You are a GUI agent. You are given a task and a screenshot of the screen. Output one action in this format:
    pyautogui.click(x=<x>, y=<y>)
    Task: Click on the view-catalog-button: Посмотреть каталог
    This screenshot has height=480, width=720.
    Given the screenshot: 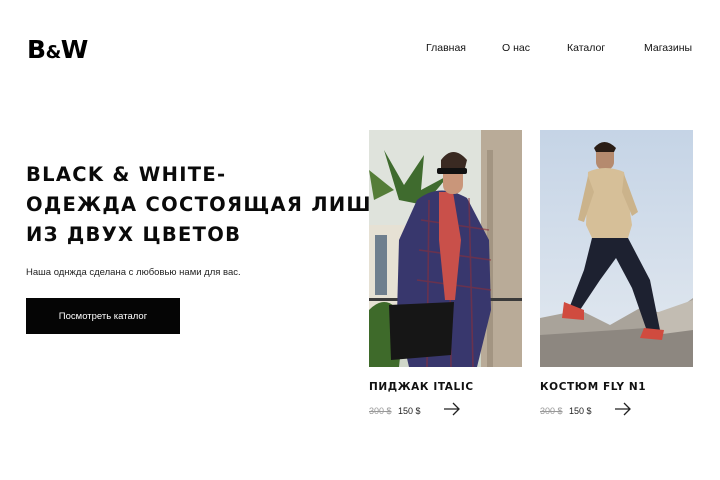 What is the action you would take?
    pyautogui.click(x=103, y=316)
    